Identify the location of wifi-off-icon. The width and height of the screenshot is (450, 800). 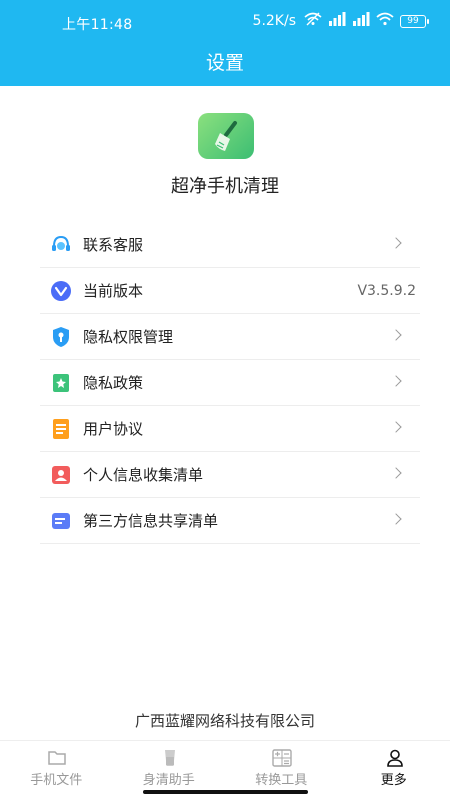
(313, 21).